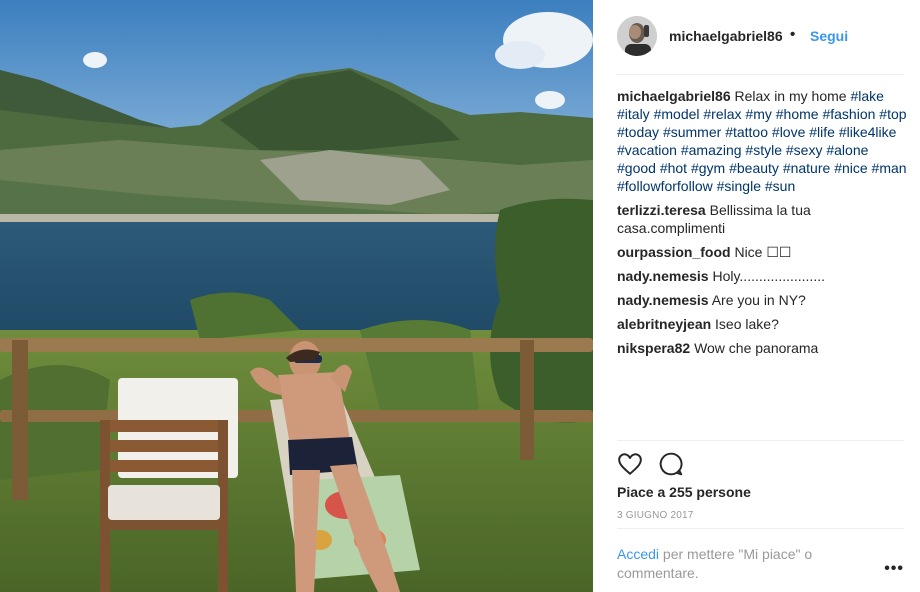  Describe the element at coordinates (722, 114) in the screenshot. I see `hashtag-link: #relax` at that location.